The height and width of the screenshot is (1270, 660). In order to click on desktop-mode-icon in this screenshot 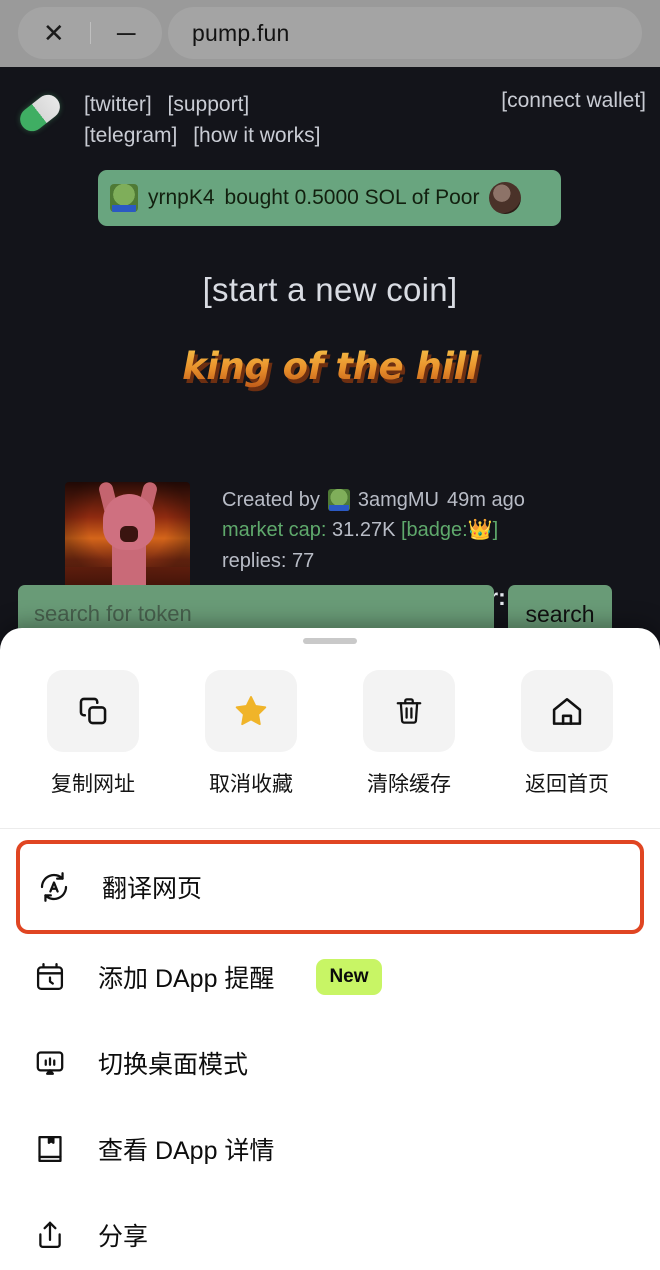, I will do `click(50, 1063)`.